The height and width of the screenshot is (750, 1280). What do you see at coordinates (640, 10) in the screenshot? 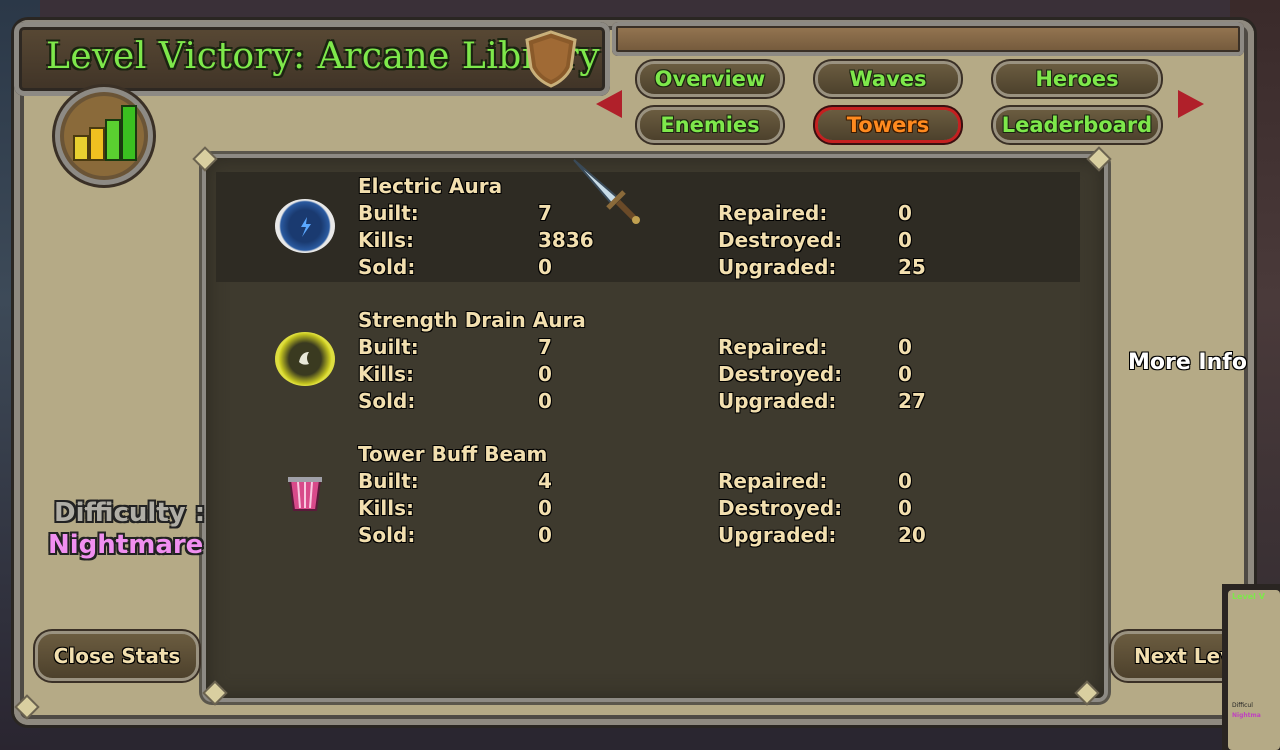
I see `background-top` at bounding box center [640, 10].